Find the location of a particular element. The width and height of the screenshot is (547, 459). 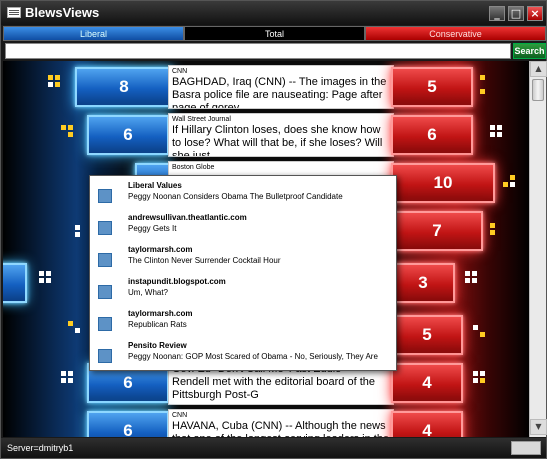

popup-item-source: instapundit.blogspot.com is located at coordinates (177, 281).